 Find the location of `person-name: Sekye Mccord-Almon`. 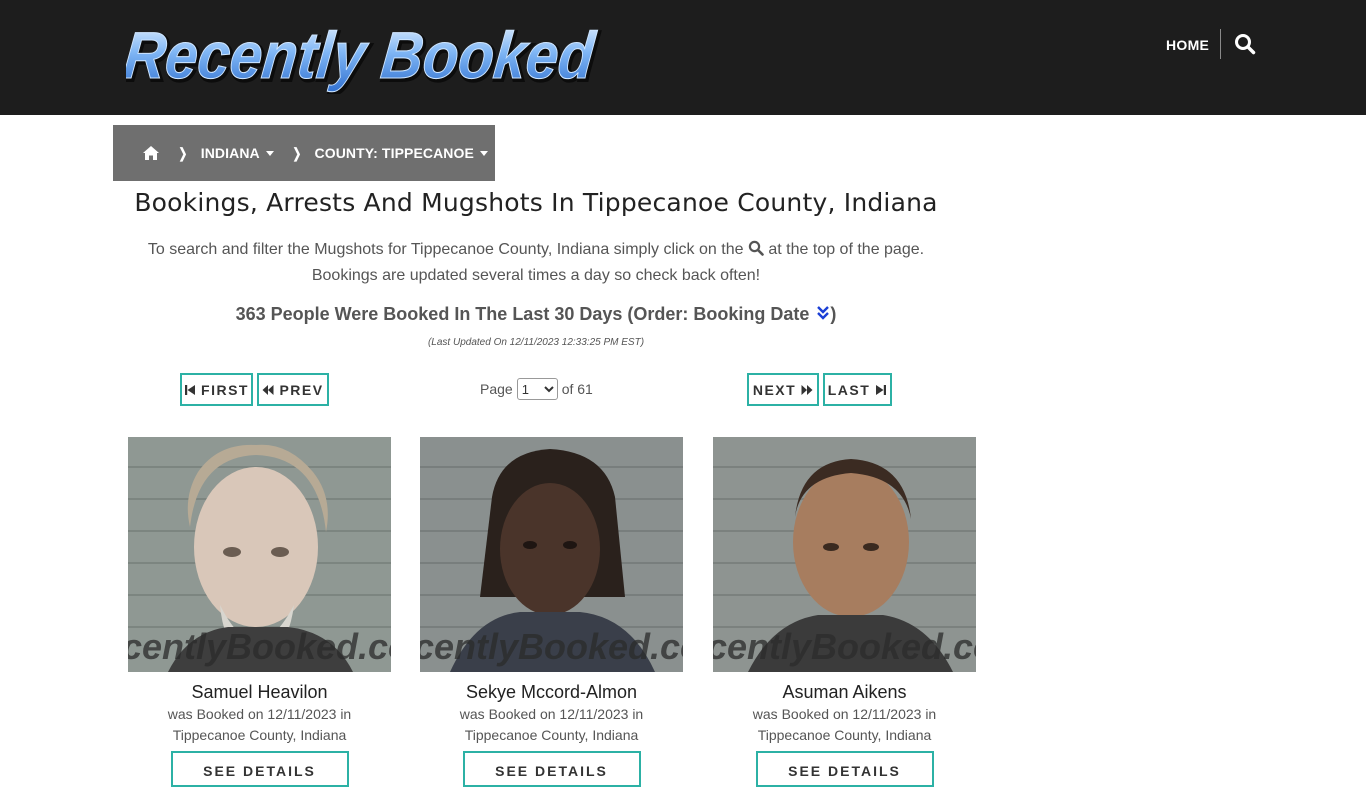

person-name: Sekye Mccord-Almon is located at coordinates (551, 692).